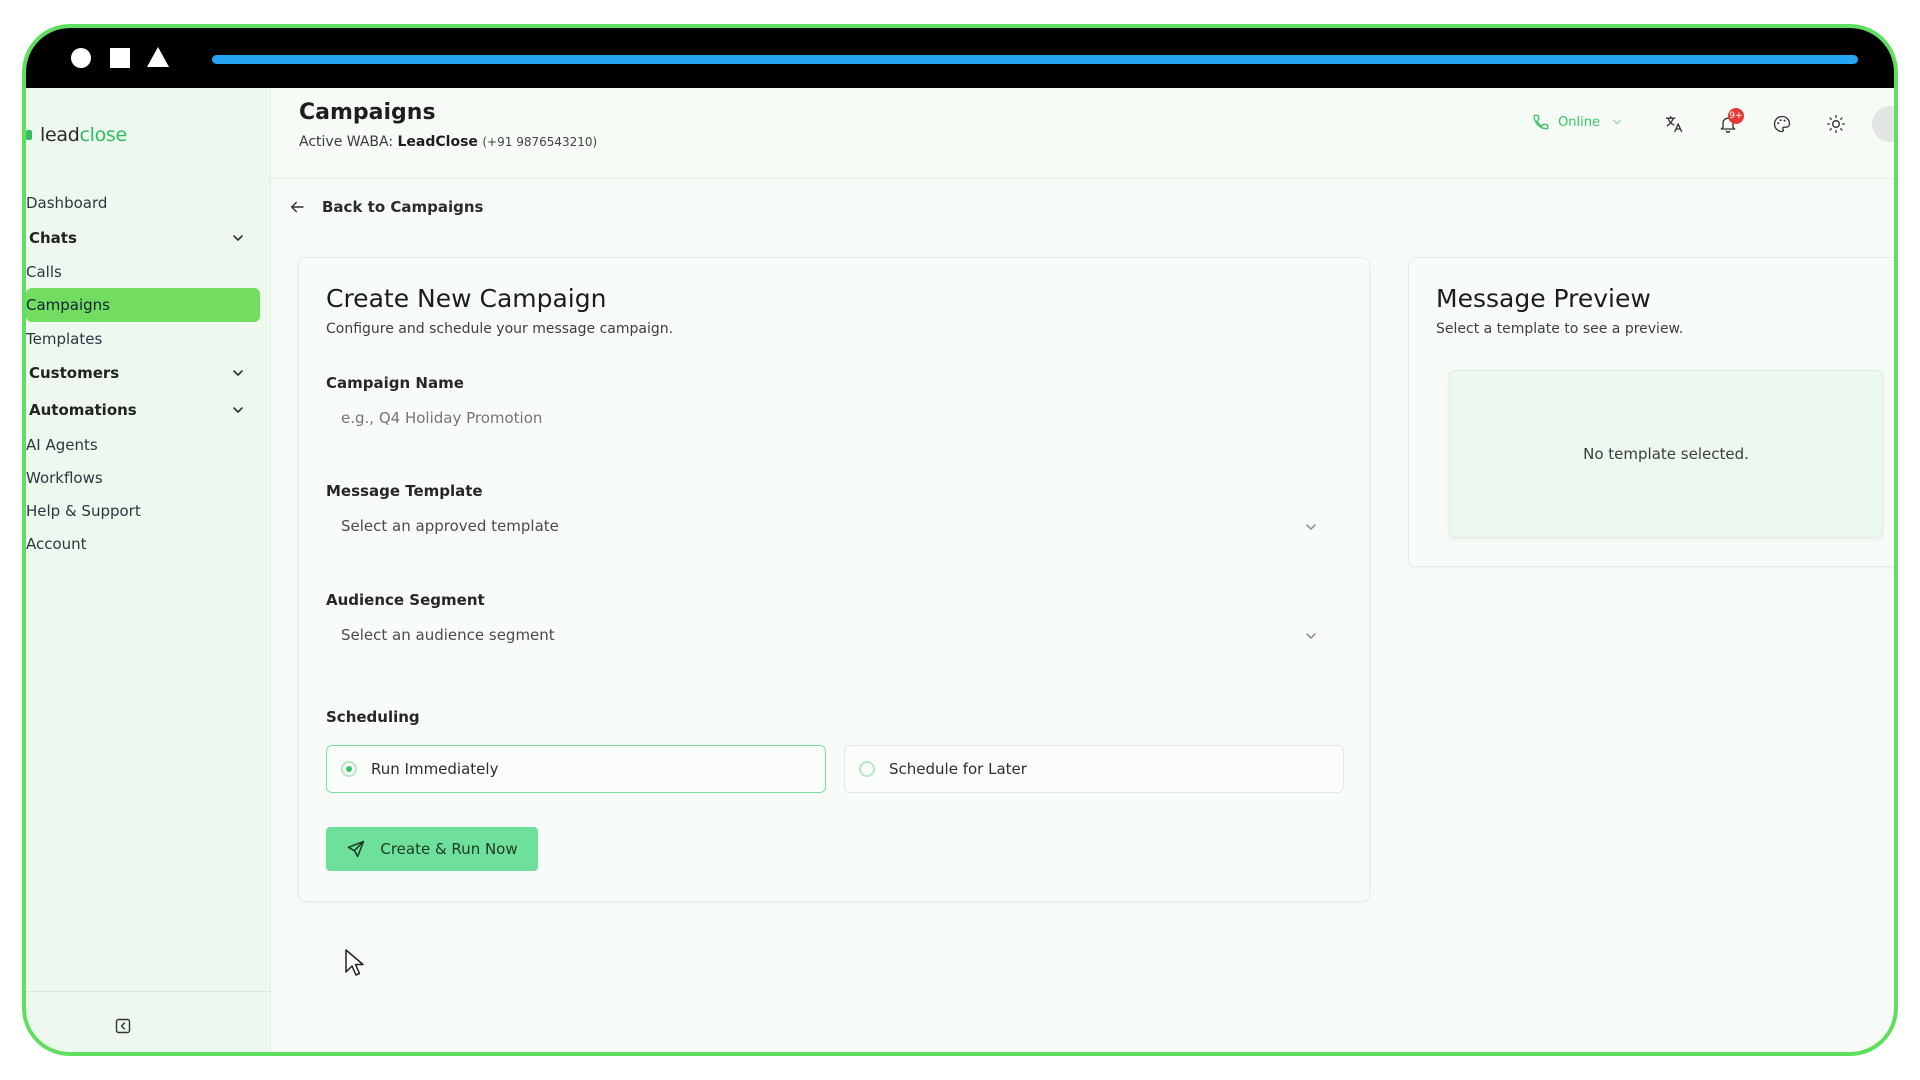 This screenshot has height=1080, width=1920. What do you see at coordinates (64, 339) in the screenshot?
I see `sidebar-item-label: Templates` at bounding box center [64, 339].